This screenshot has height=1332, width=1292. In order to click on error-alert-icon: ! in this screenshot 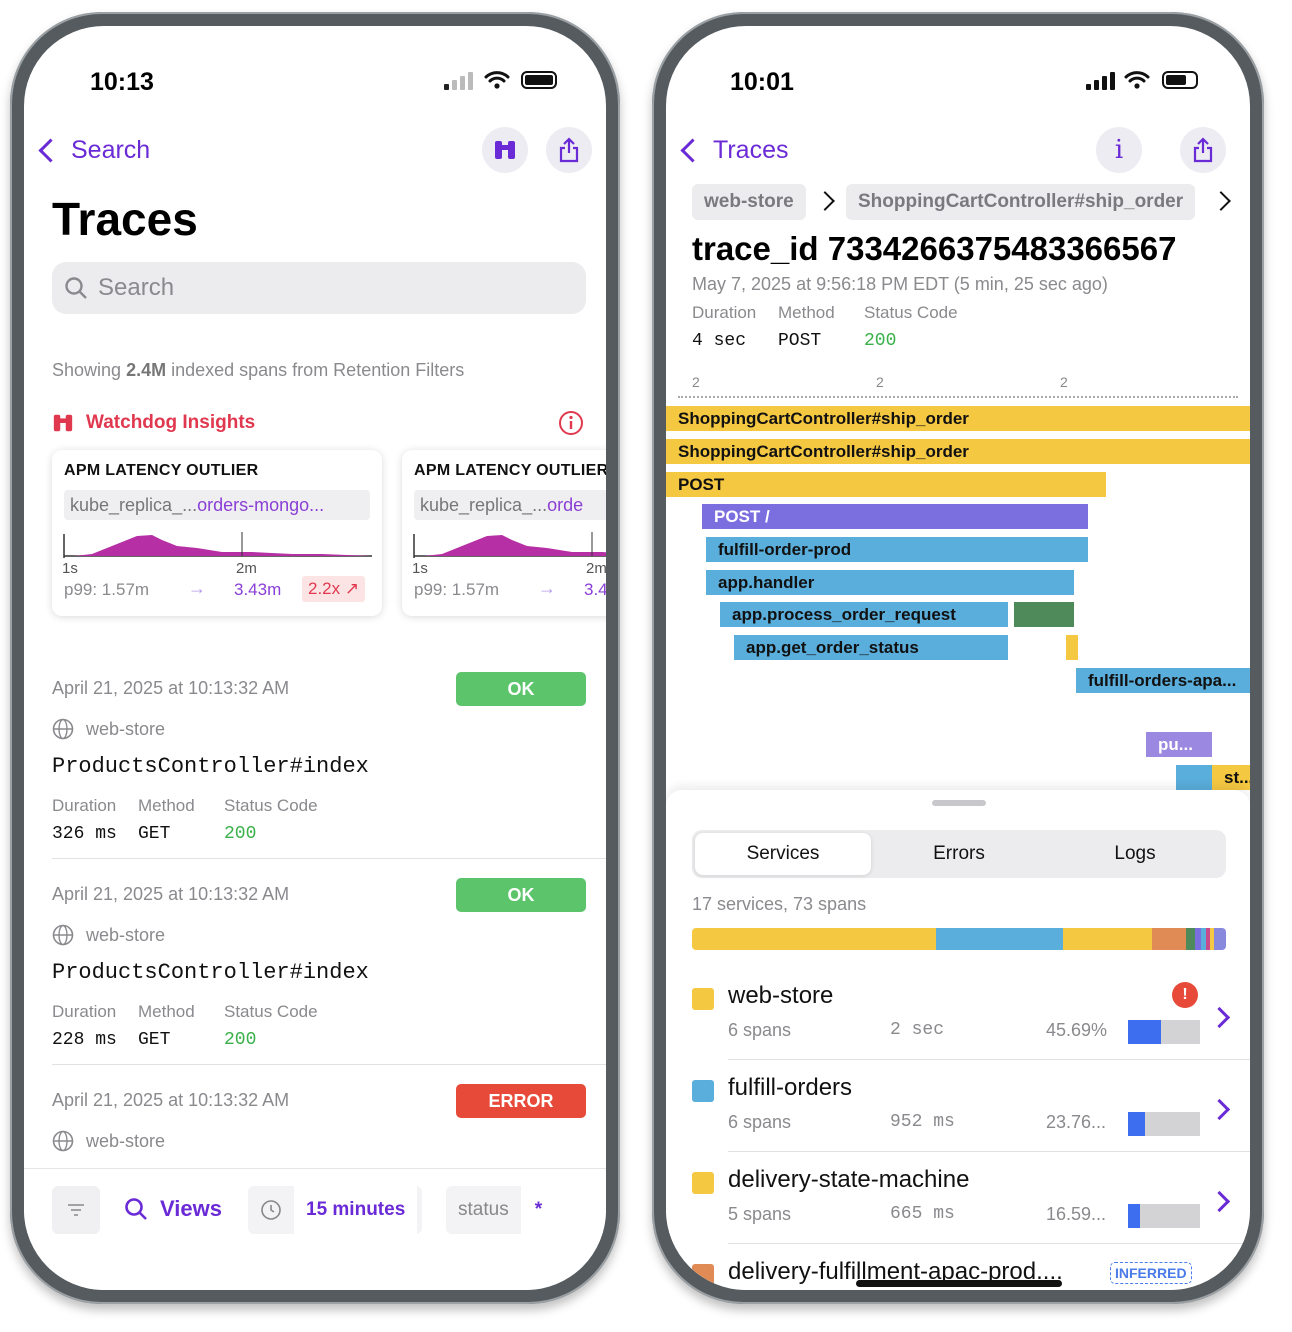, I will do `click(1185, 995)`.